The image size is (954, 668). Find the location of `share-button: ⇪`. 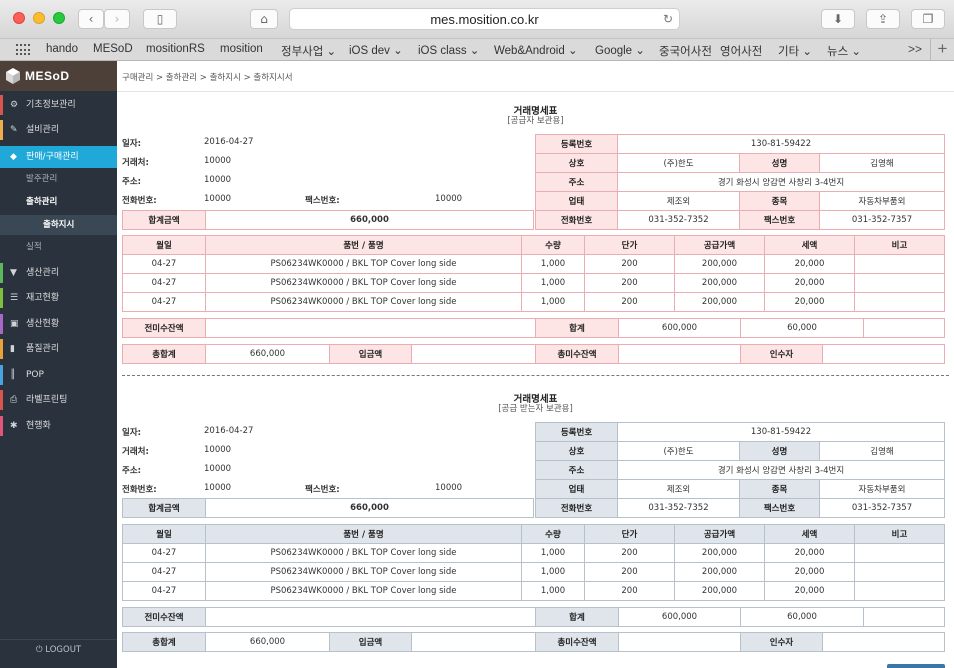

share-button: ⇪ is located at coordinates (883, 19).